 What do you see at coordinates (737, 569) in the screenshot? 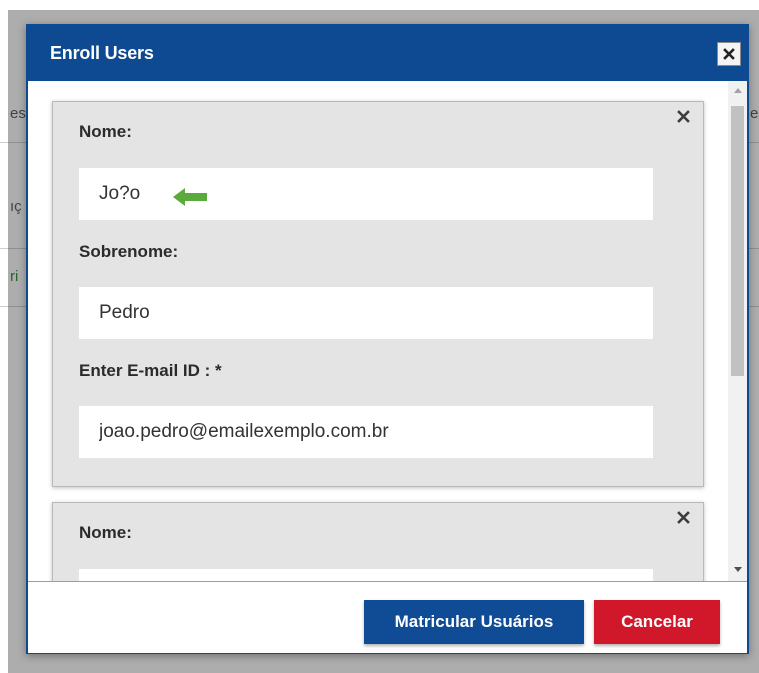
I see `scroll-down-icon` at bounding box center [737, 569].